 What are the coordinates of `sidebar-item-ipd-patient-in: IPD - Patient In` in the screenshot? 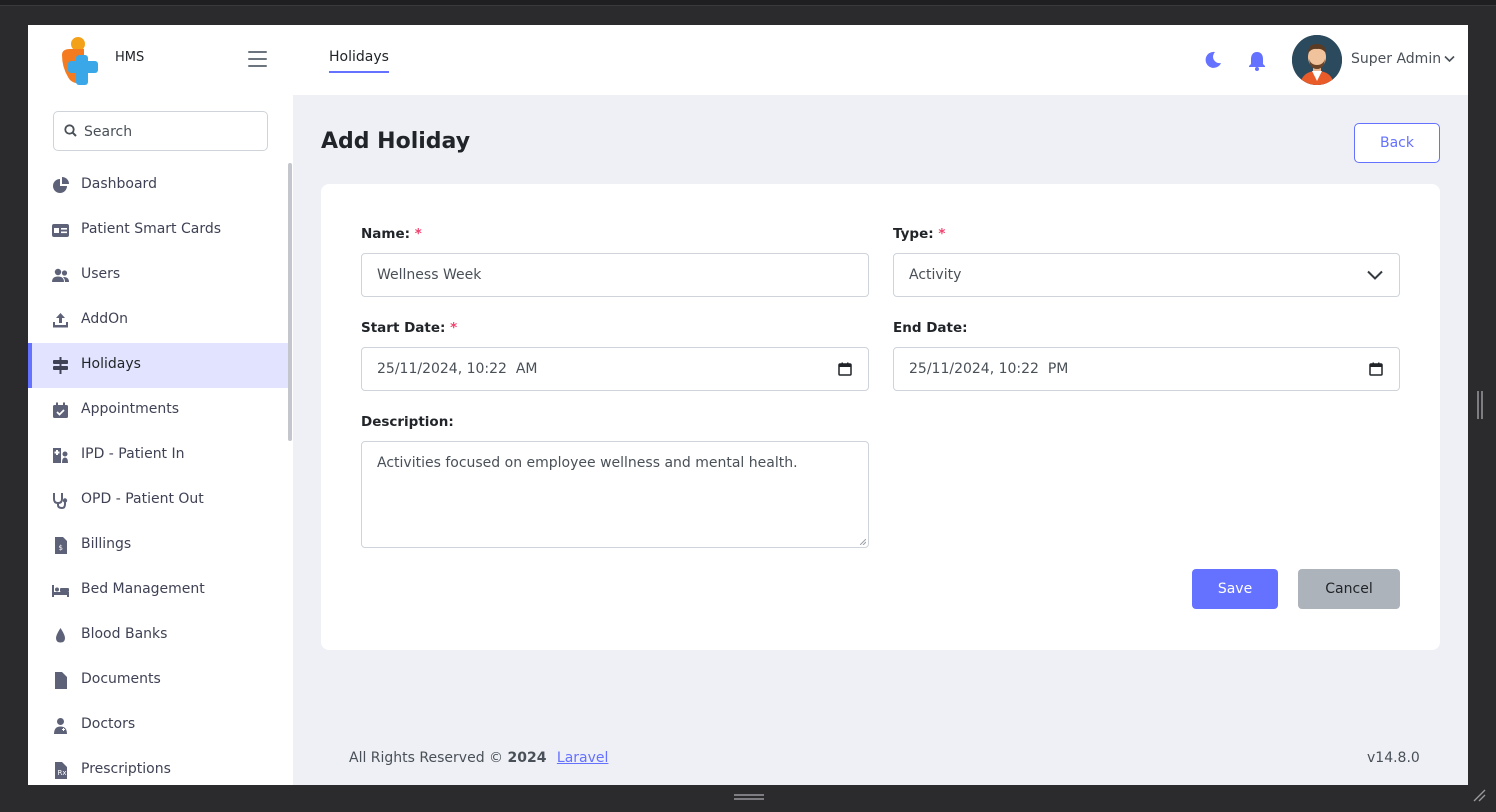 It's located at (158, 455).